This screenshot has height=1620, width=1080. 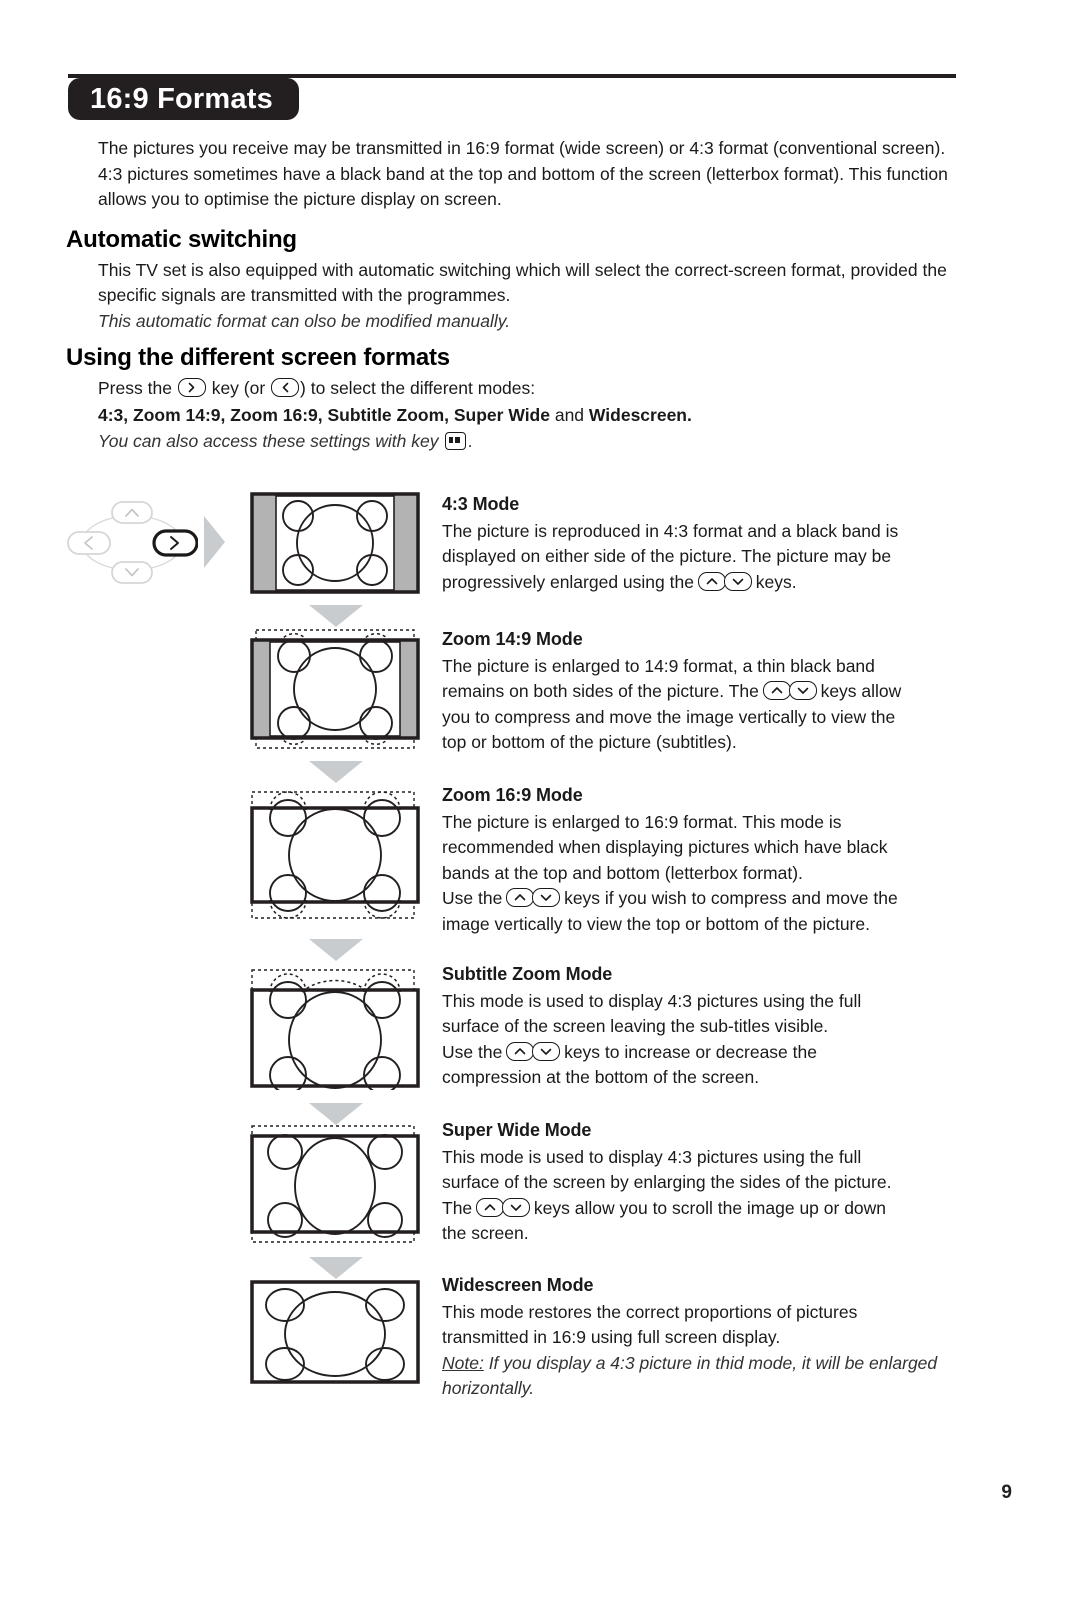 What do you see at coordinates (132, 572) in the screenshot?
I see `nav-down-key` at bounding box center [132, 572].